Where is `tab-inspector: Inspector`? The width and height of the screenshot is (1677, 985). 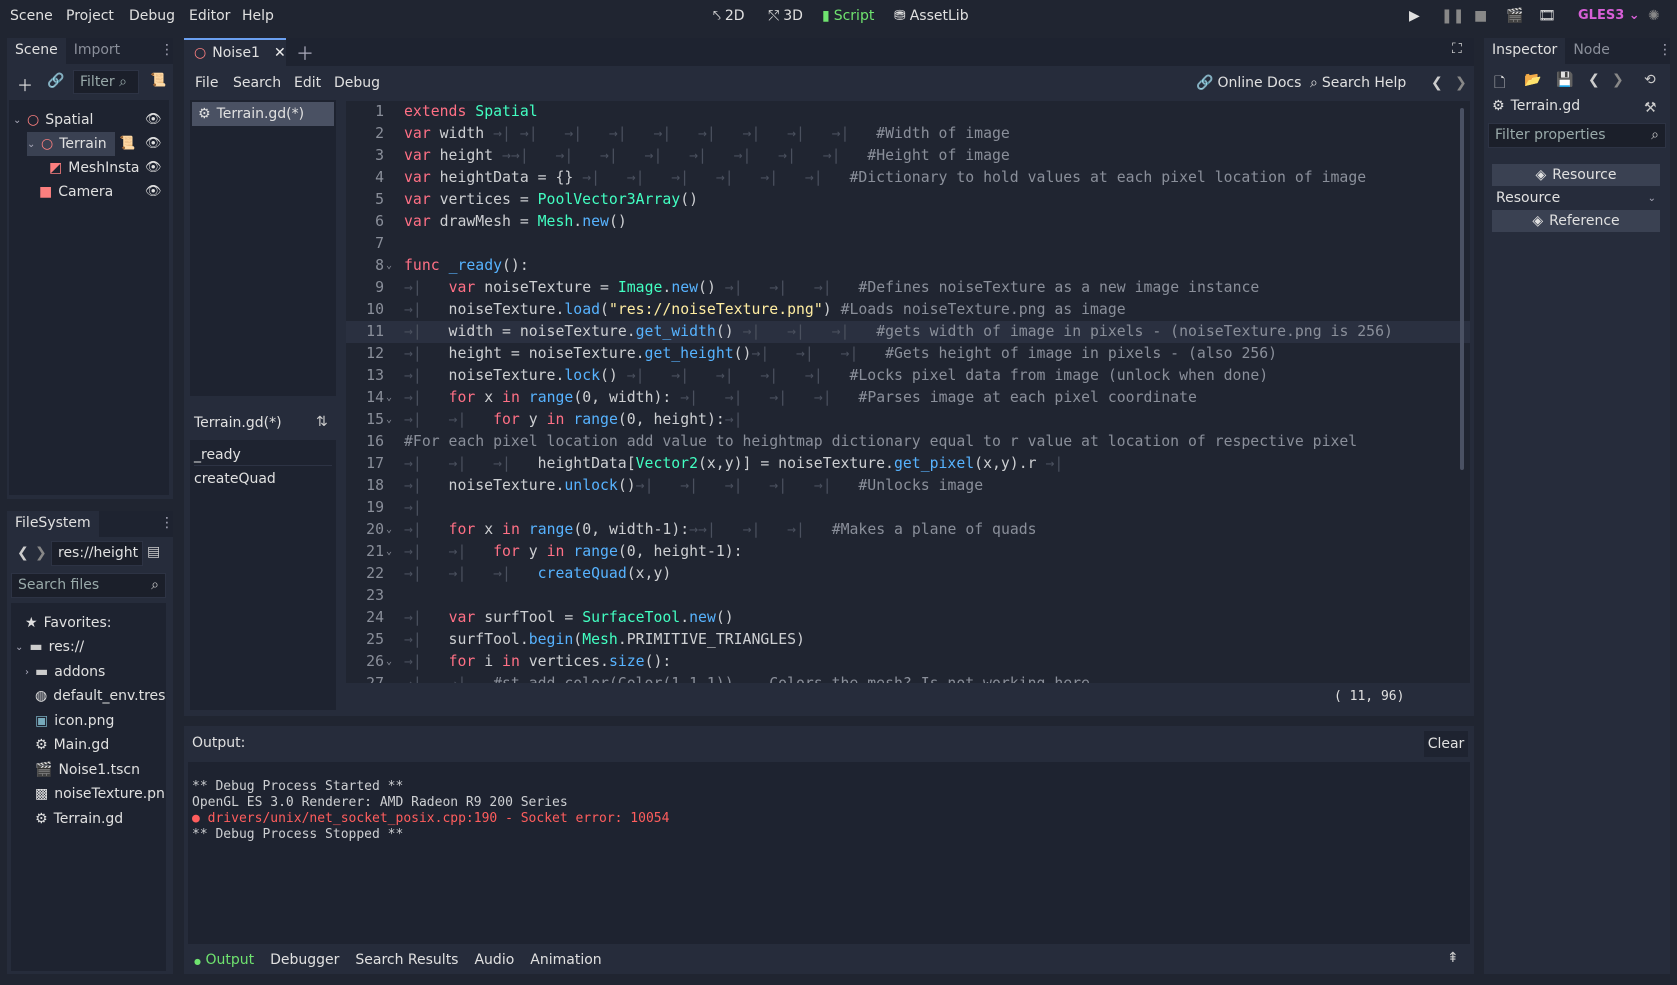 tab-inspector: Inspector is located at coordinates (1525, 51).